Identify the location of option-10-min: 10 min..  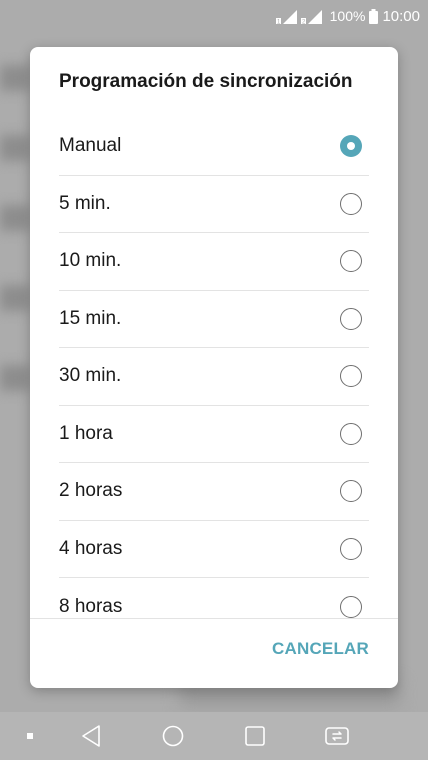
(214, 262).